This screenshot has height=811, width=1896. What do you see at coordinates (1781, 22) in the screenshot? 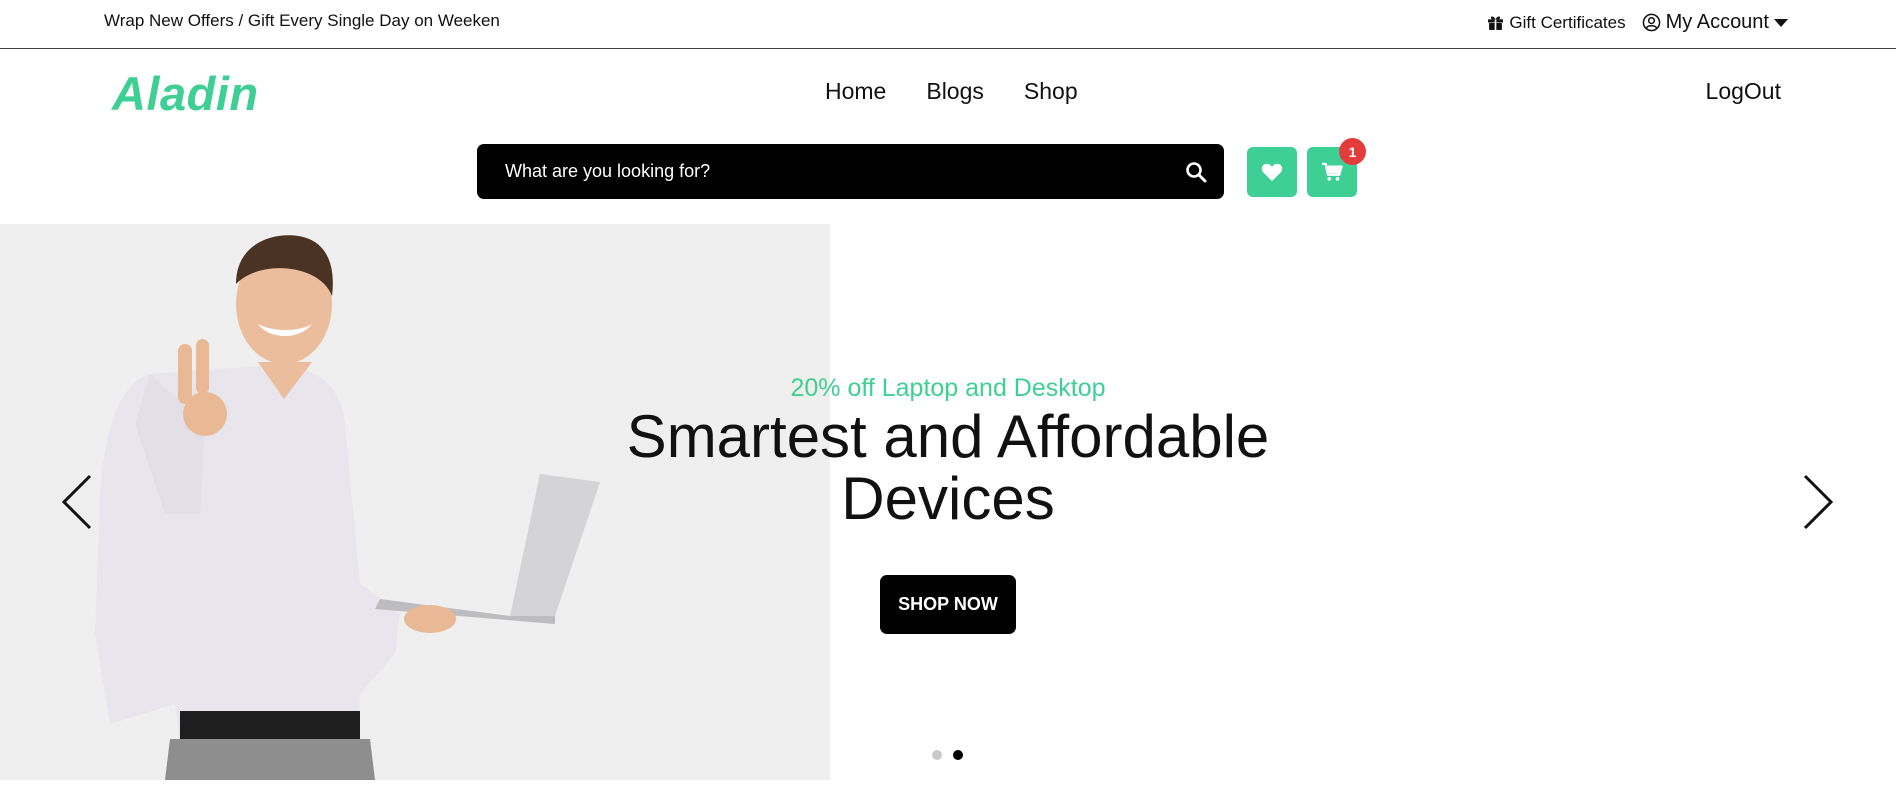
I see `caret-down-icon` at bounding box center [1781, 22].